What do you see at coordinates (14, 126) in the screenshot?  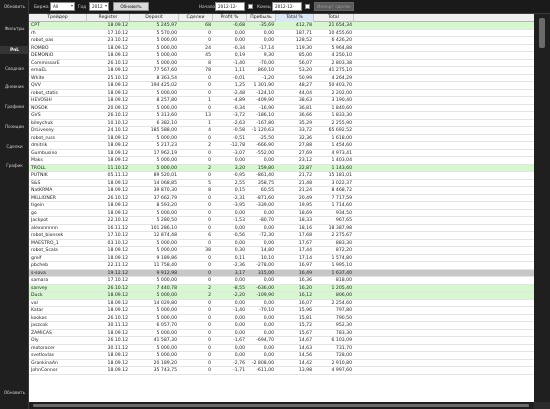 I see `sidebar-item-positions: Позиции` at bounding box center [14, 126].